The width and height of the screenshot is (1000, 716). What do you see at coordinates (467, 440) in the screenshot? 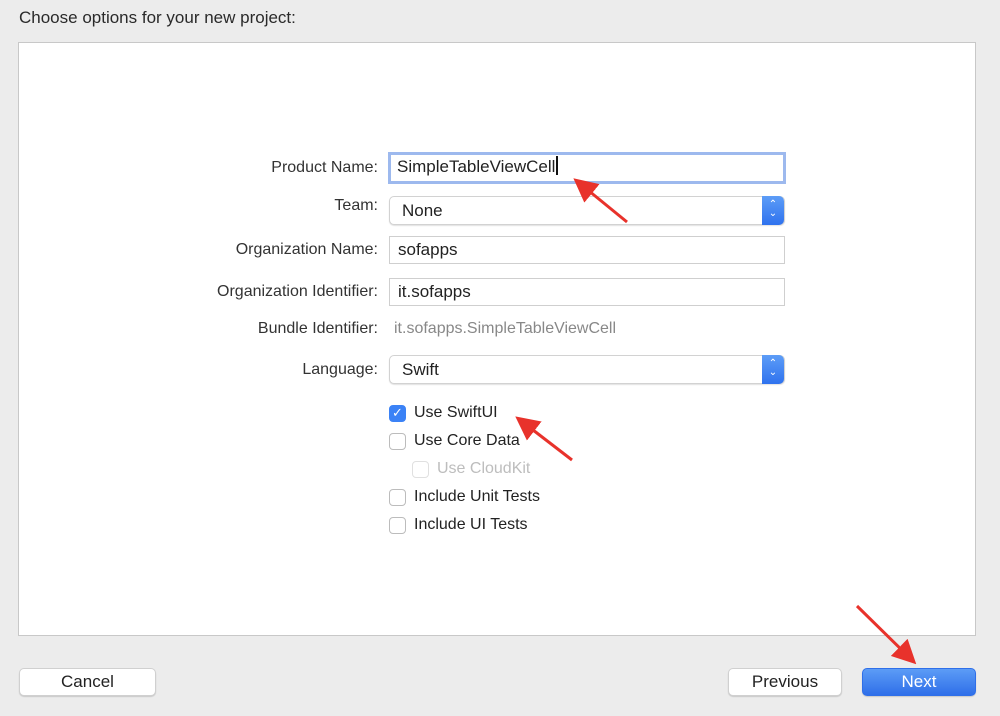
I see `checkbox-label: Use Core Data` at bounding box center [467, 440].